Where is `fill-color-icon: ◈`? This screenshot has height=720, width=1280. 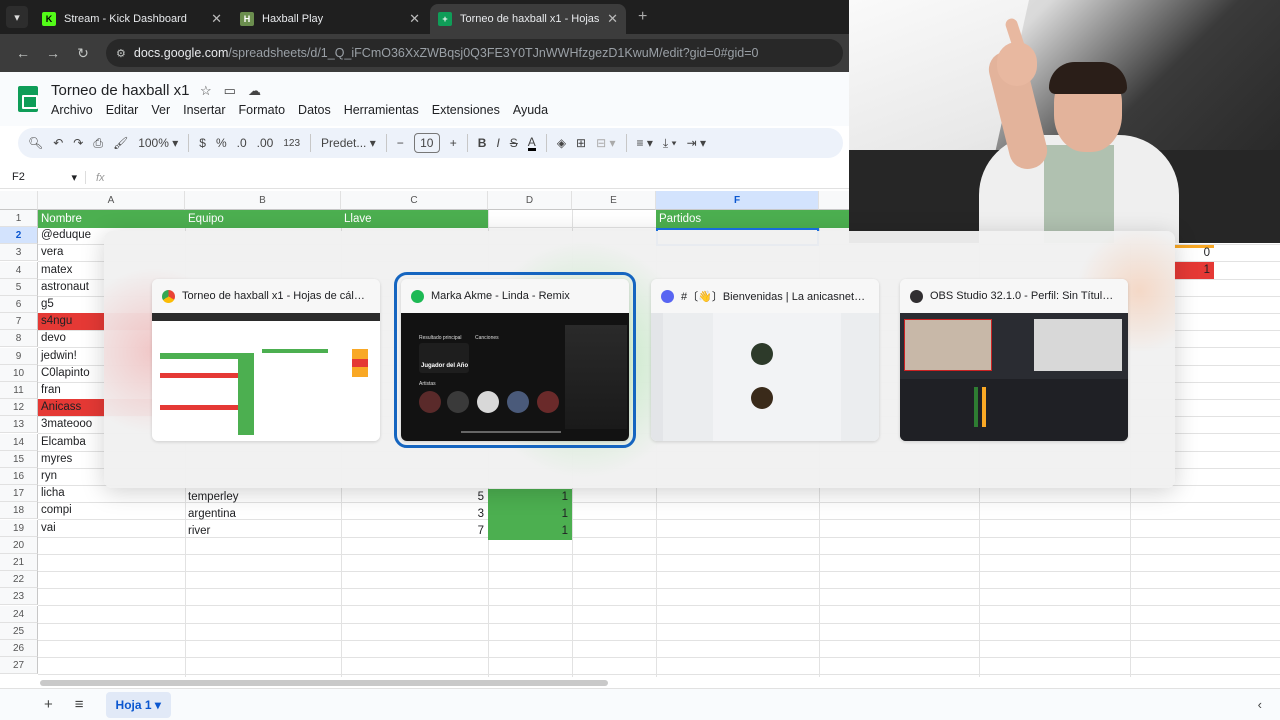 fill-color-icon: ◈ is located at coordinates (561, 143).